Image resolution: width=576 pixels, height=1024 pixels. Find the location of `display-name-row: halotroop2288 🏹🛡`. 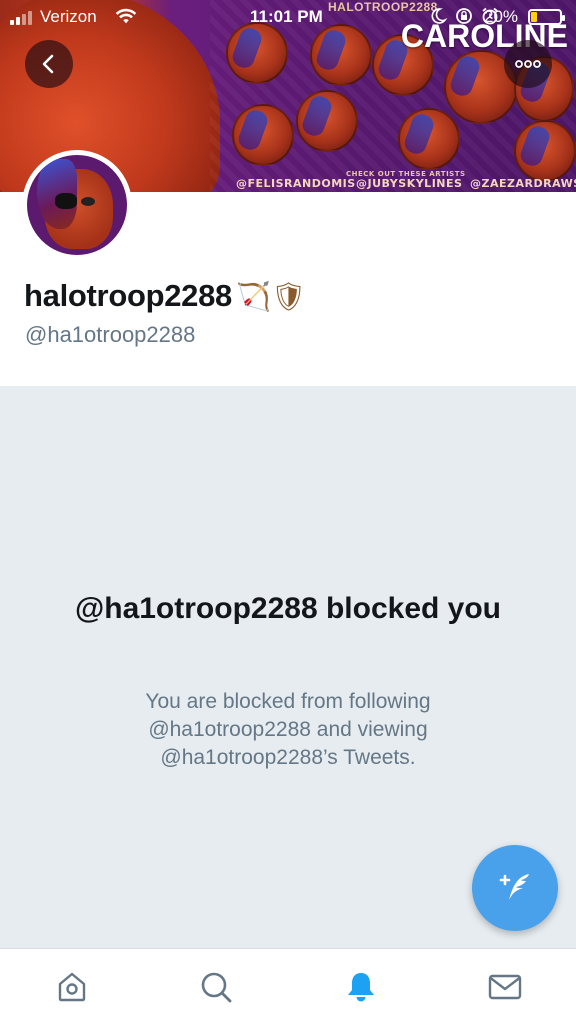

display-name-row: halotroop2288 🏹🛡 is located at coordinates (165, 296).